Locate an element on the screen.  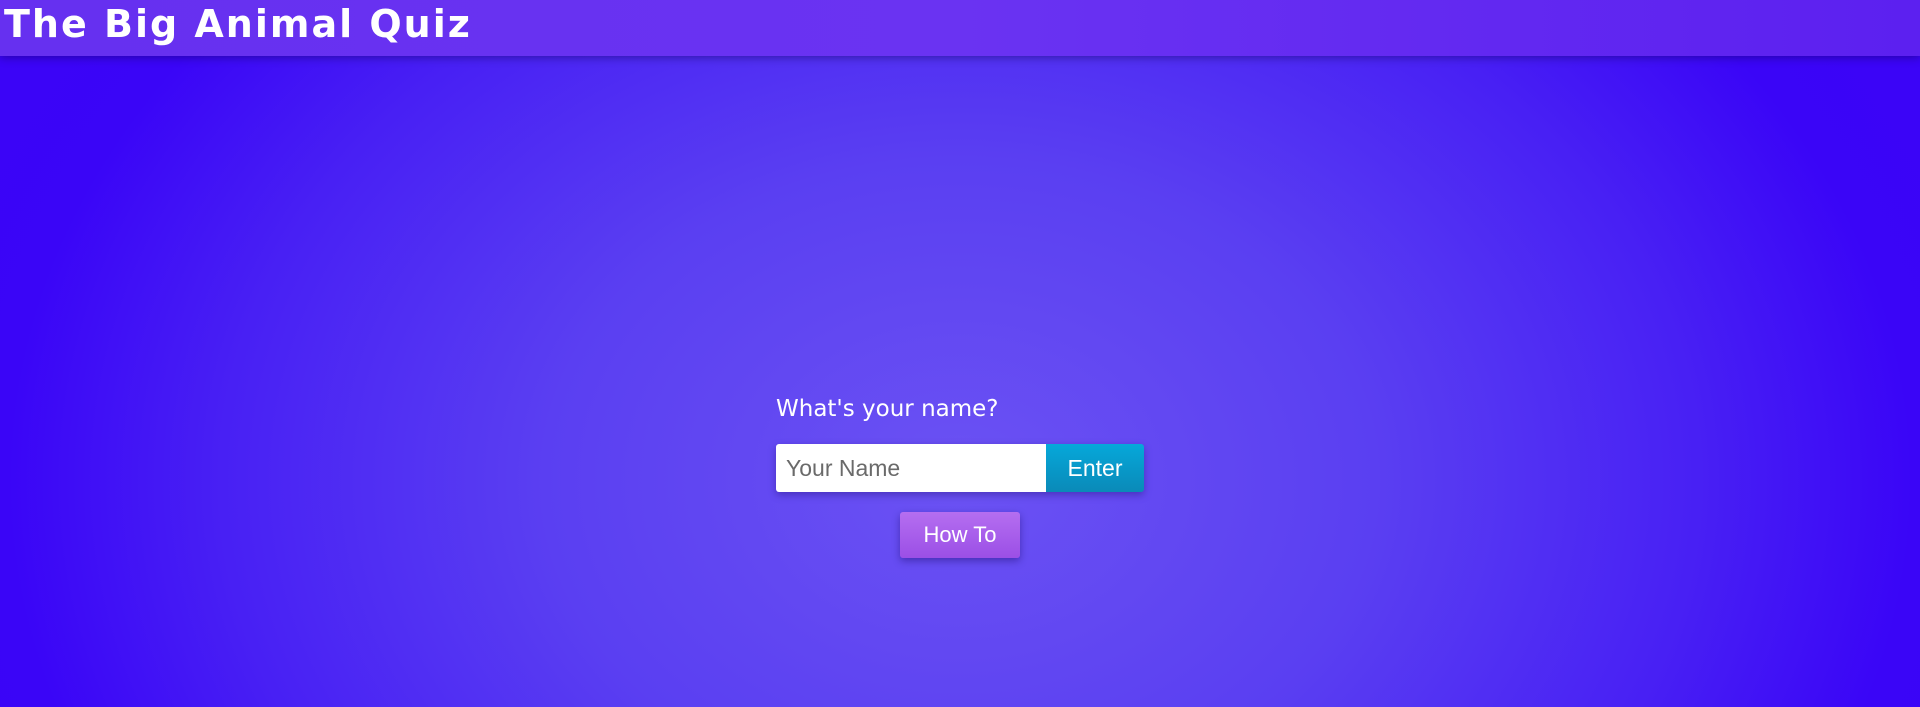
top-bar: The Big Animal Quiz is located at coordinates (960, 28).